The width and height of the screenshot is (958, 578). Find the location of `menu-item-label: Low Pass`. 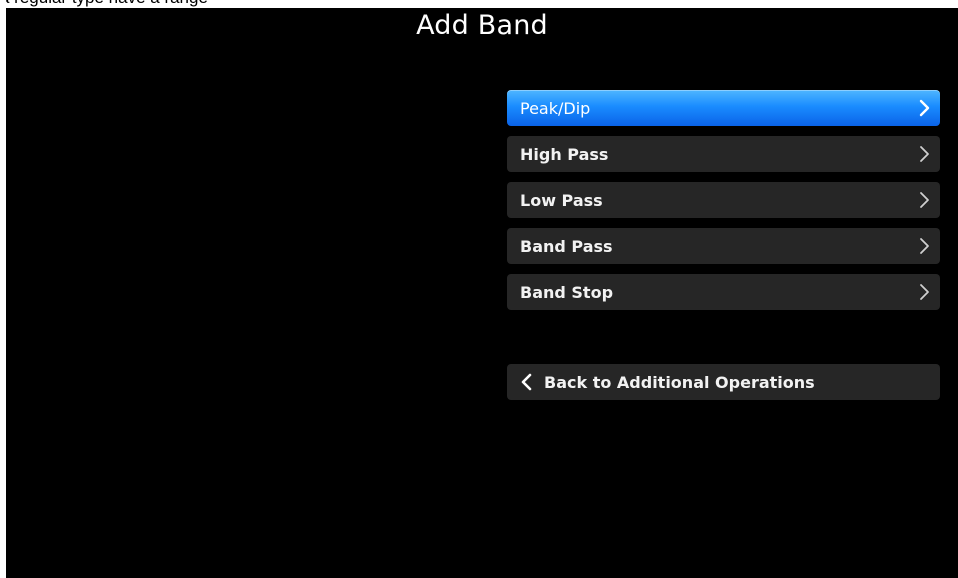

menu-item-label: Low Pass is located at coordinates (561, 200).